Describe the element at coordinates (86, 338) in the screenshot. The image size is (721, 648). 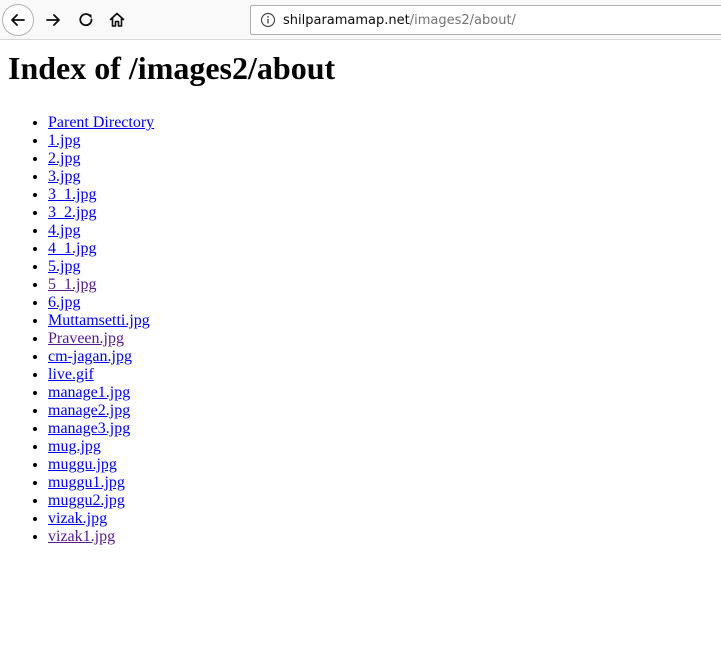
I see `file-link: Praveen.jpg` at that location.